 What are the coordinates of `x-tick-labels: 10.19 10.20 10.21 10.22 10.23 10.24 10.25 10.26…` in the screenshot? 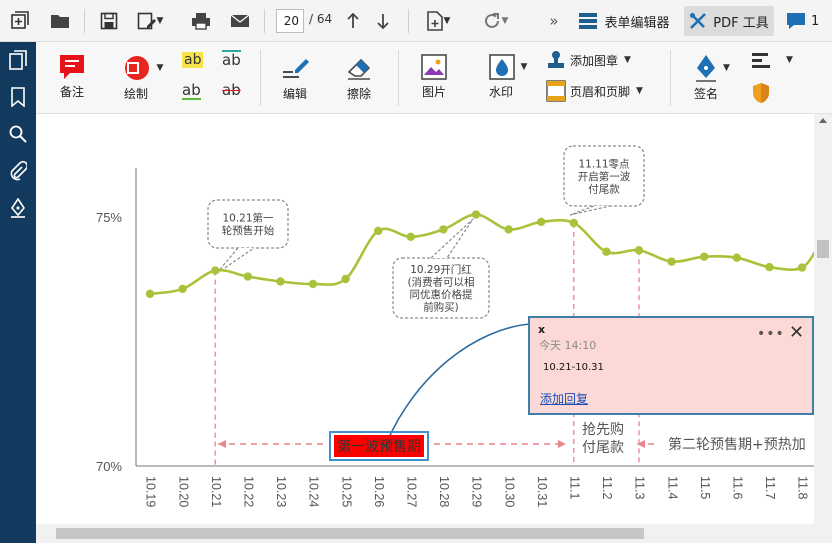 It's located at (477, 491).